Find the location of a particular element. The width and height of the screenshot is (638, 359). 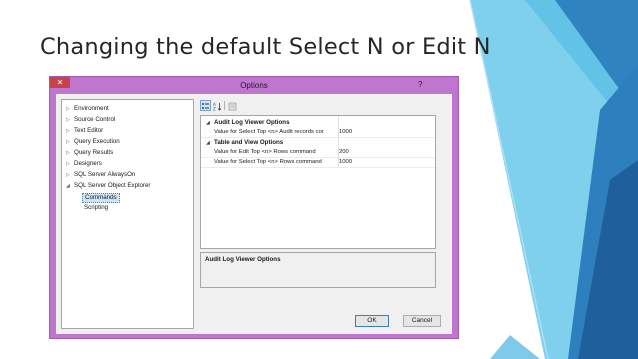

tree-item-environment: ▷ Environment is located at coordinates (87, 109).